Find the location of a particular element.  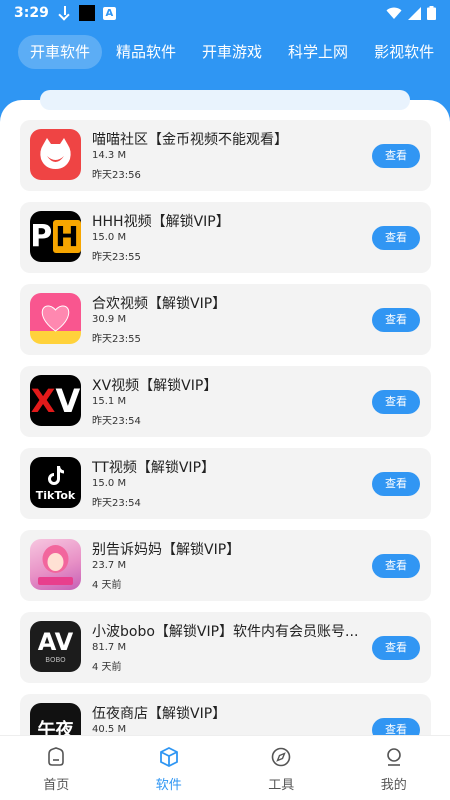

signal-icon is located at coordinates (414, 13).